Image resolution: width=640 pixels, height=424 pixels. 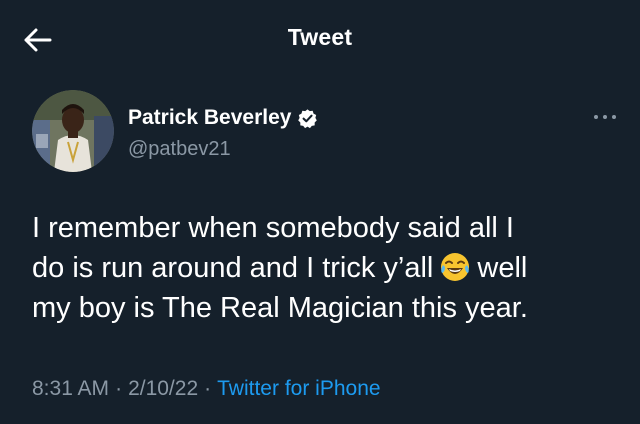 I want to click on more-options-button, so click(x=605, y=117).